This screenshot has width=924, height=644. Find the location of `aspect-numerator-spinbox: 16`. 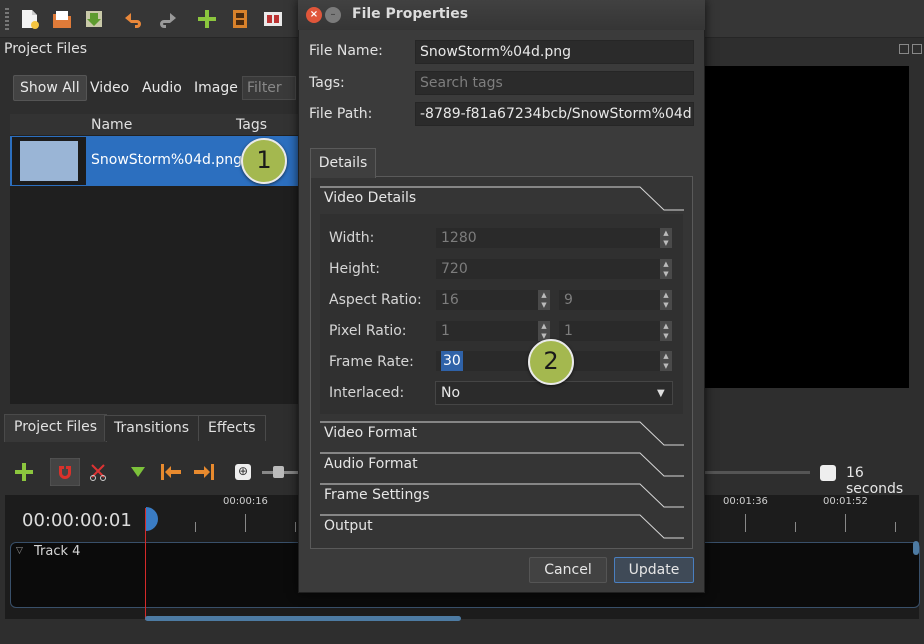

aspect-numerator-spinbox: 16 is located at coordinates (493, 300).